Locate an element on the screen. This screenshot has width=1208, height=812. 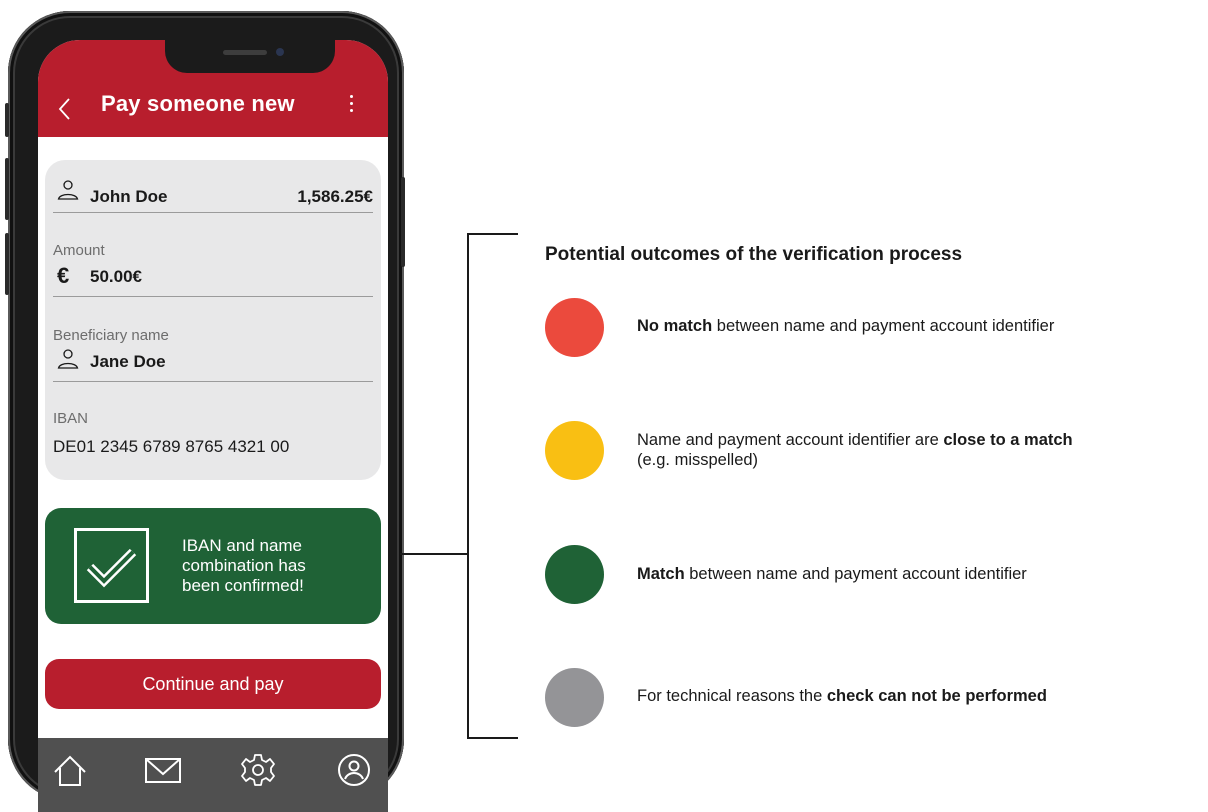
nav-messages is located at coordinates (163, 770).